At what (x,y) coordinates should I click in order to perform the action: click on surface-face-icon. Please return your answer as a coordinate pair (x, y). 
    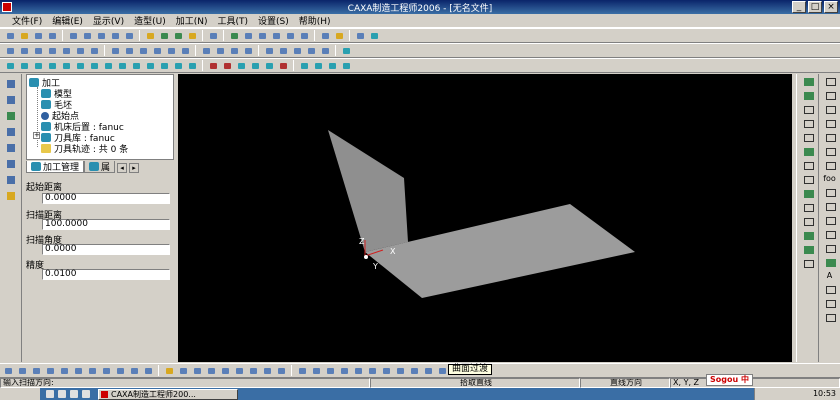
    Looking at the image, I should click on (428, 370).